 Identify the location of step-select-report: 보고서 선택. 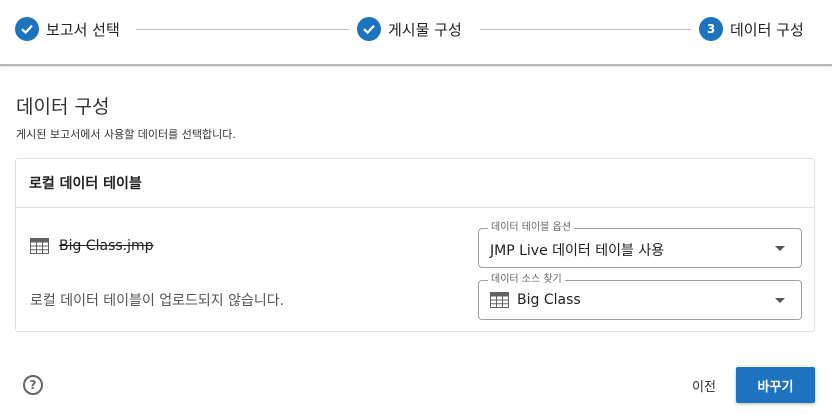
(67, 29).